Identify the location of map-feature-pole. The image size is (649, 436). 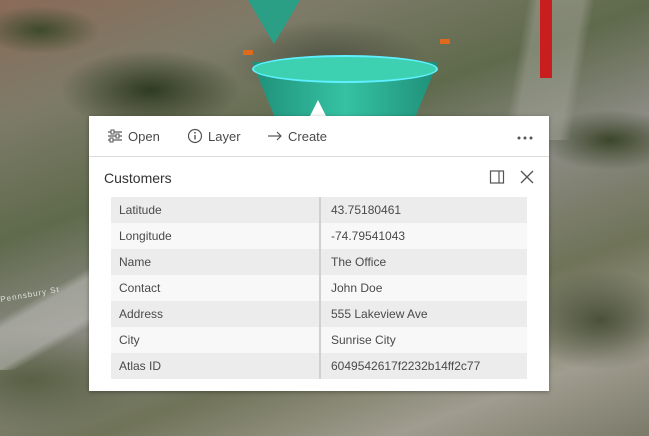
(546, 39).